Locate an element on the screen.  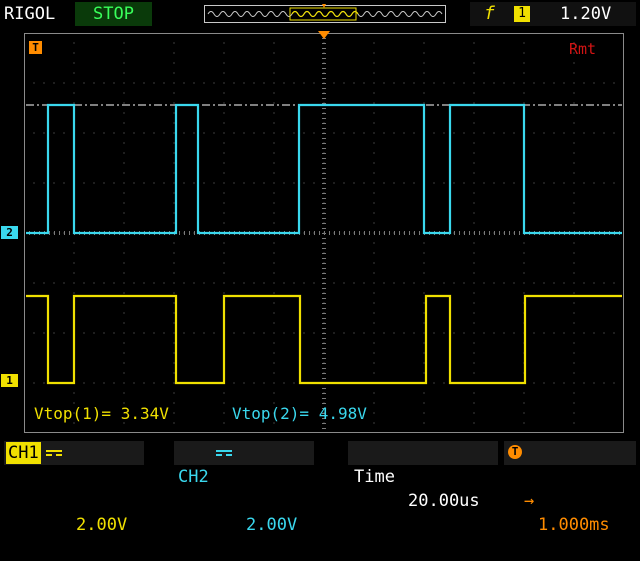
run-stop-indicator: STOP is located at coordinates (113, 14).